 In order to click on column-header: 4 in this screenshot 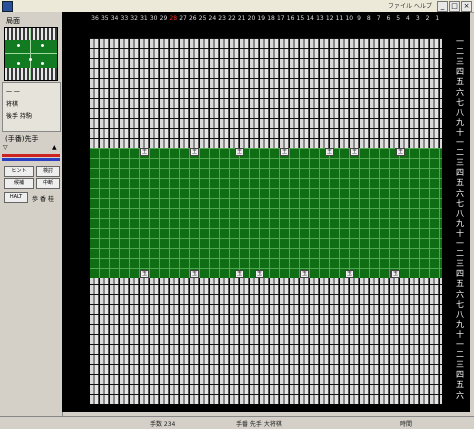, I will do `click(408, 18)`.